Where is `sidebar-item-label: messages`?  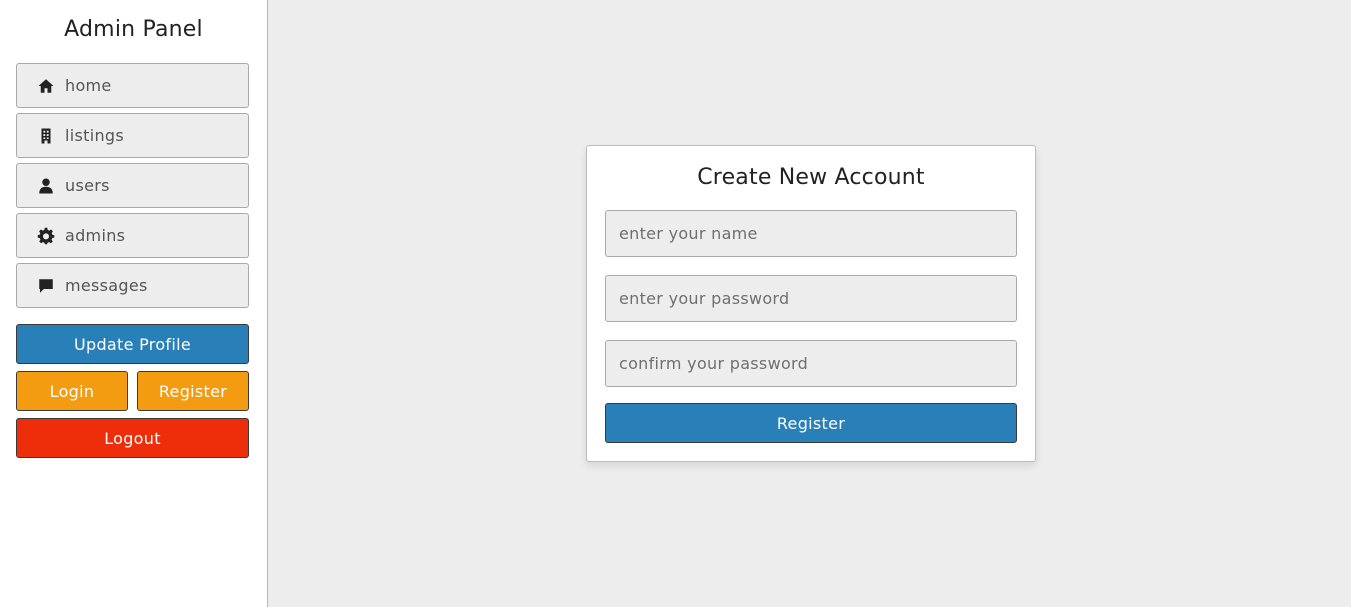
sidebar-item-label: messages is located at coordinates (106, 285).